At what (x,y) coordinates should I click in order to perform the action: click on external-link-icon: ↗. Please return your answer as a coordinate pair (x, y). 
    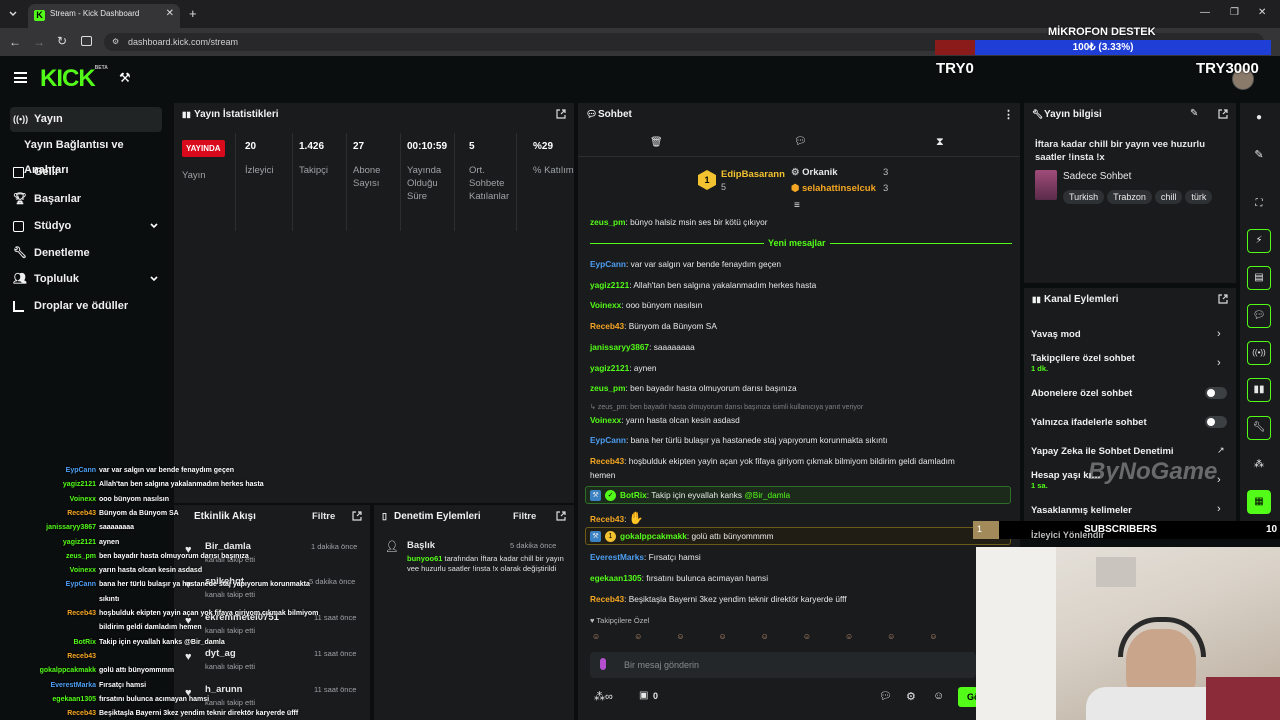
    Looking at the image, I should click on (1221, 450).